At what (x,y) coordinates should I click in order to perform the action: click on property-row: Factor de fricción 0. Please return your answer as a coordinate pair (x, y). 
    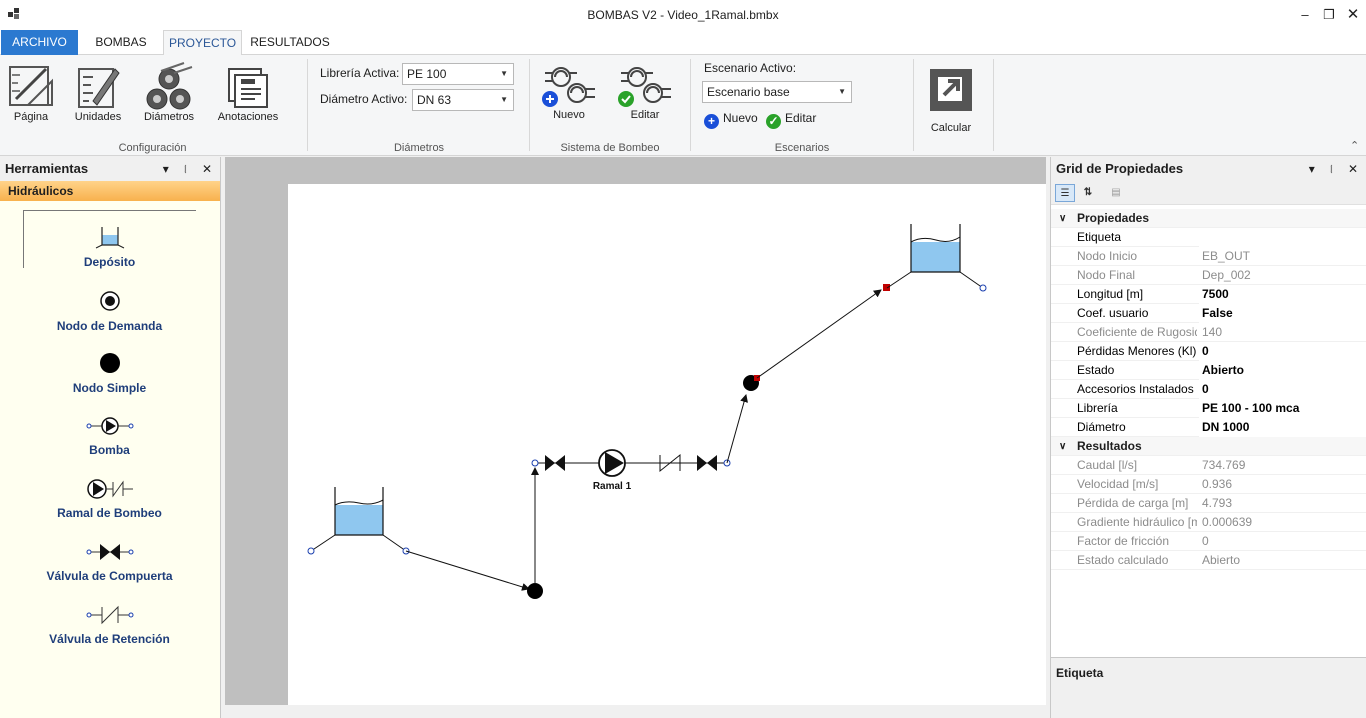
    Looking at the image, I should click on (1208, 541).